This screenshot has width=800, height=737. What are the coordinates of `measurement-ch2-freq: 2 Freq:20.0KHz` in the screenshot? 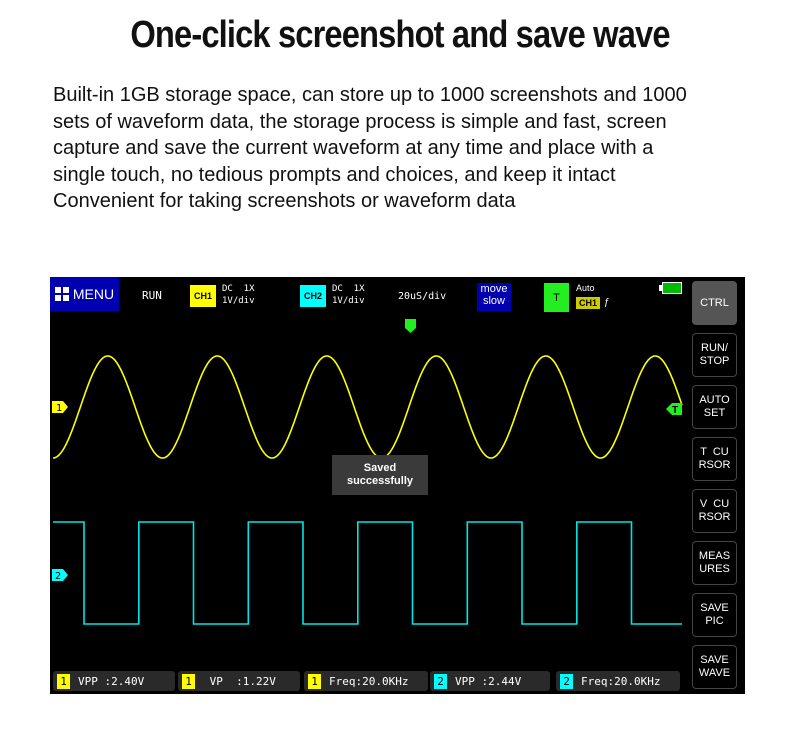 It's located at (618, 681).